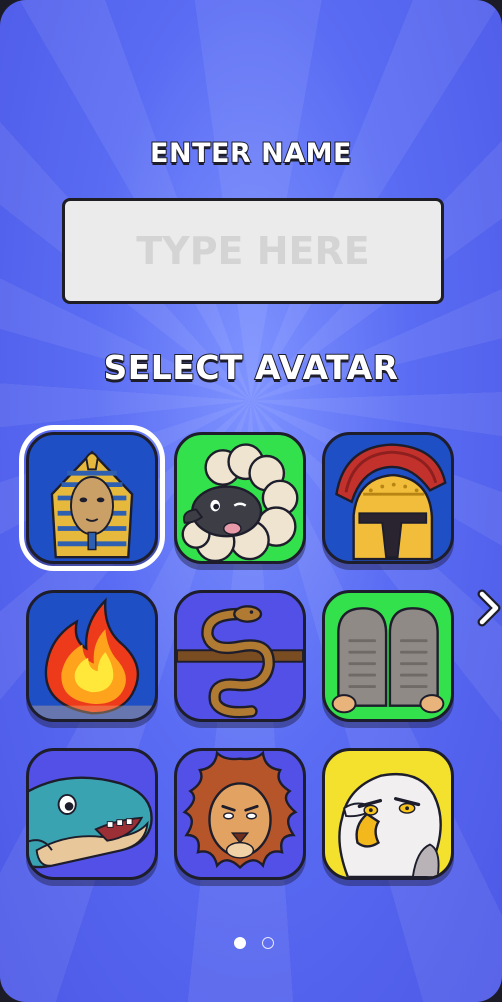 The height and width of the screenshot is (1002, 502). I want to click on avatar-lion, so click(240, 814).